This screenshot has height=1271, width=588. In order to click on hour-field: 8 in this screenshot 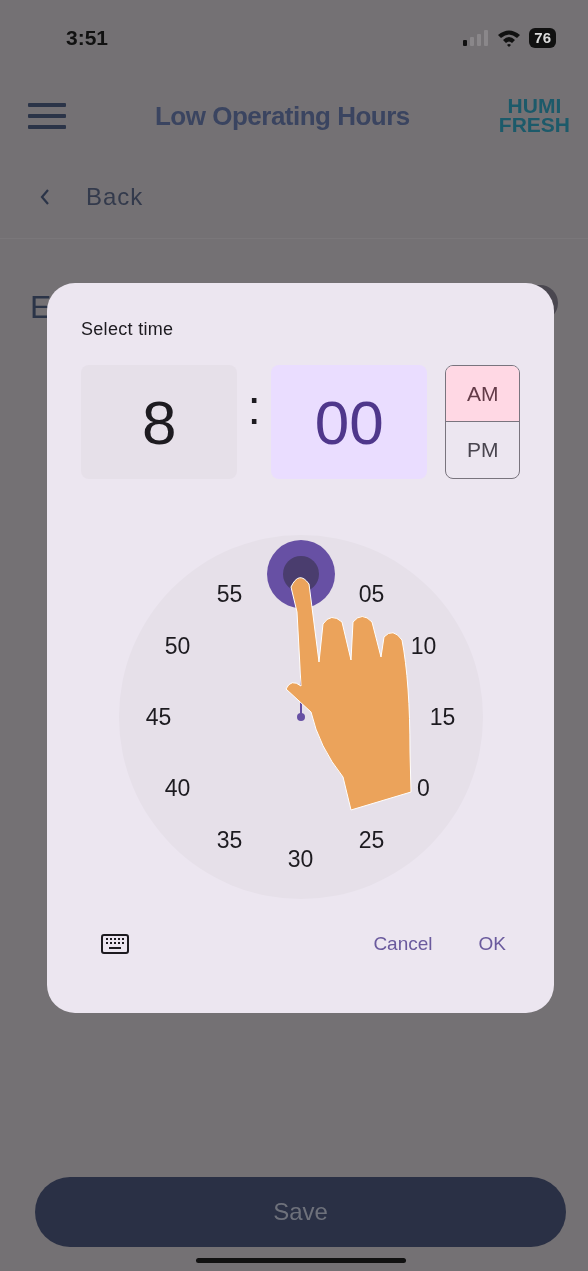, I will do `click(159, 422)`.